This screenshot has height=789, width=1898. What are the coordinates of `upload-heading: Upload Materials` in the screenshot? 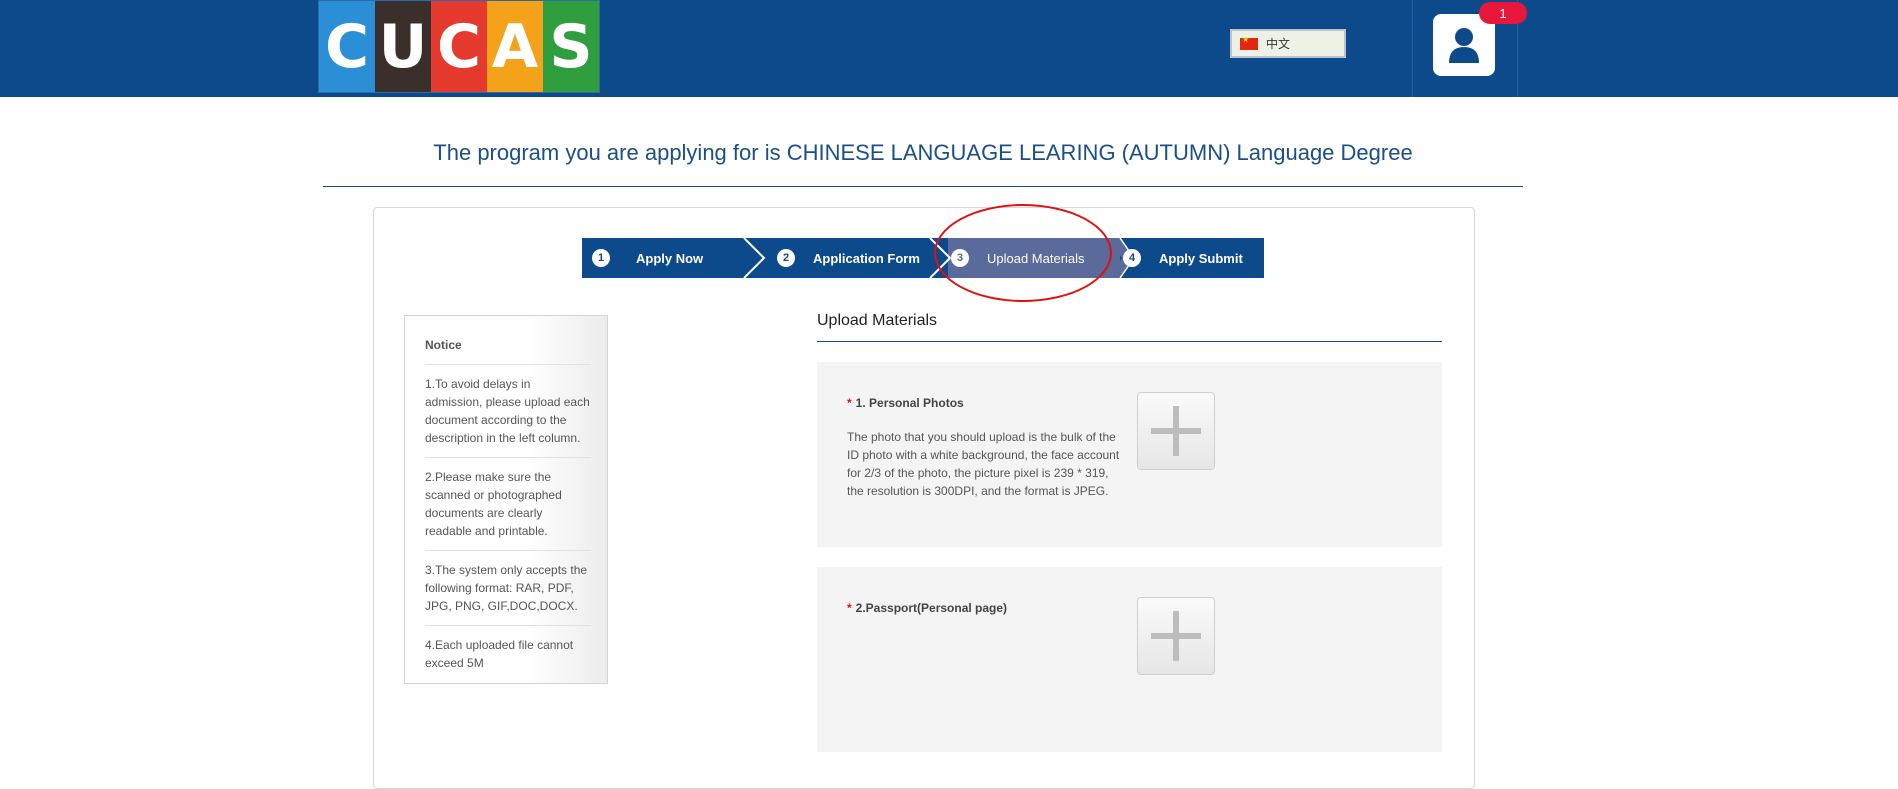 It's located at (877, 320).